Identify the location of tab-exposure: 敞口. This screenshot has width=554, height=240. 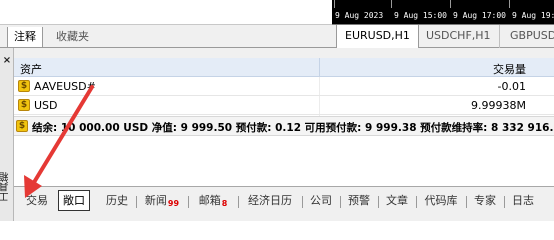
(74, 200).